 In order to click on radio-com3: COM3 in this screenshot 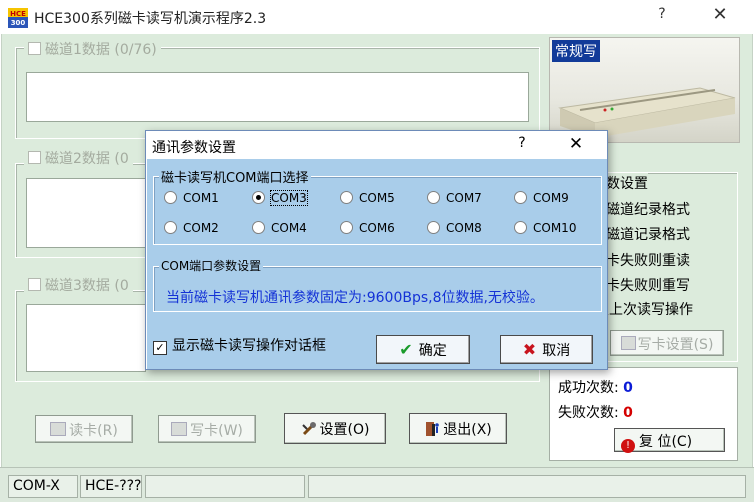, I will do `click(280, 198)`.